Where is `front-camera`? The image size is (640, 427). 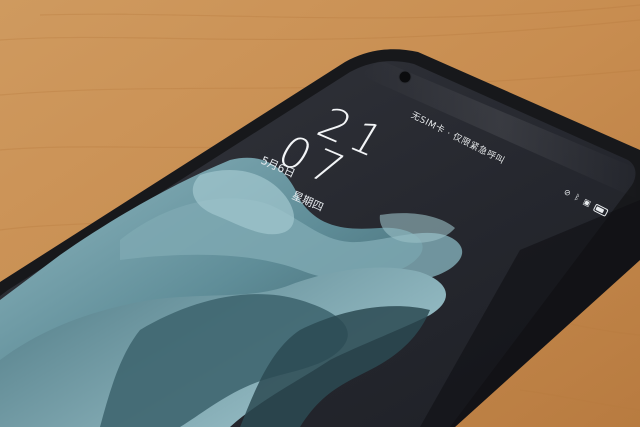 front-camera is located at coordinates (405, 77).